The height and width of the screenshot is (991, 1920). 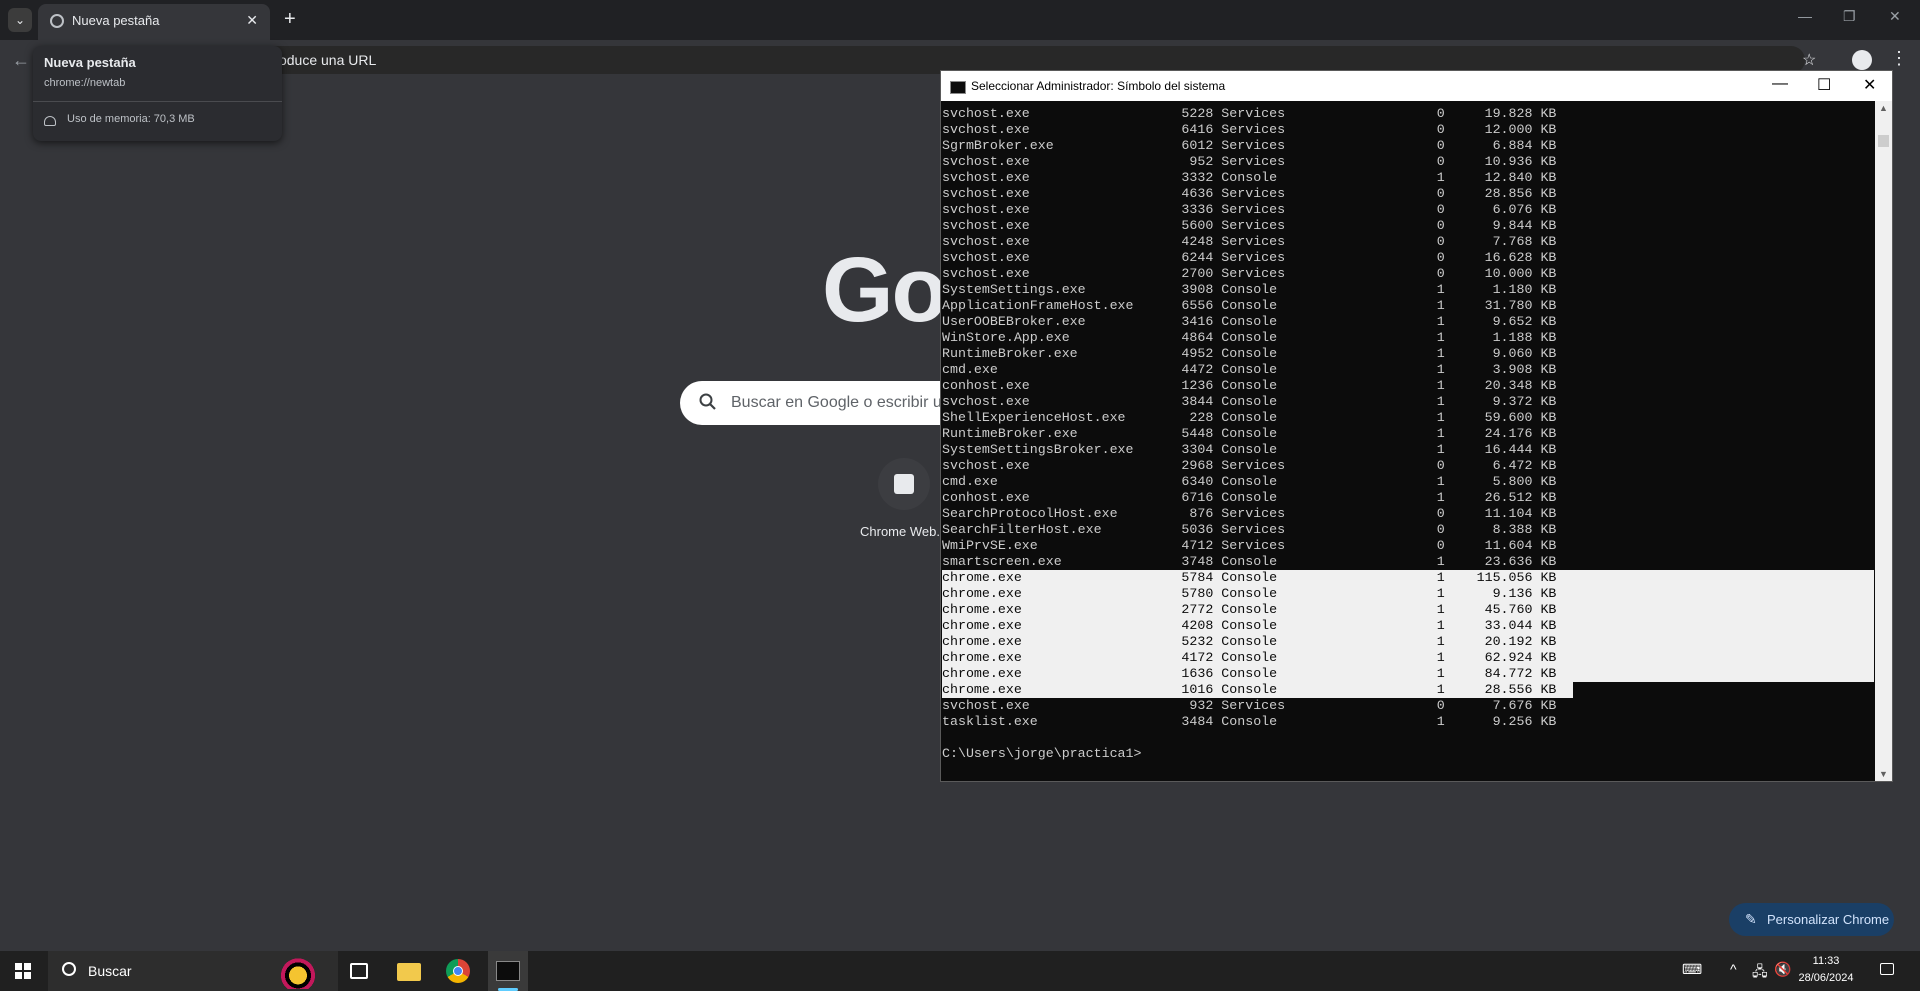 I want to click on chrome-taskbar-icon, so click(x=458, y=971).